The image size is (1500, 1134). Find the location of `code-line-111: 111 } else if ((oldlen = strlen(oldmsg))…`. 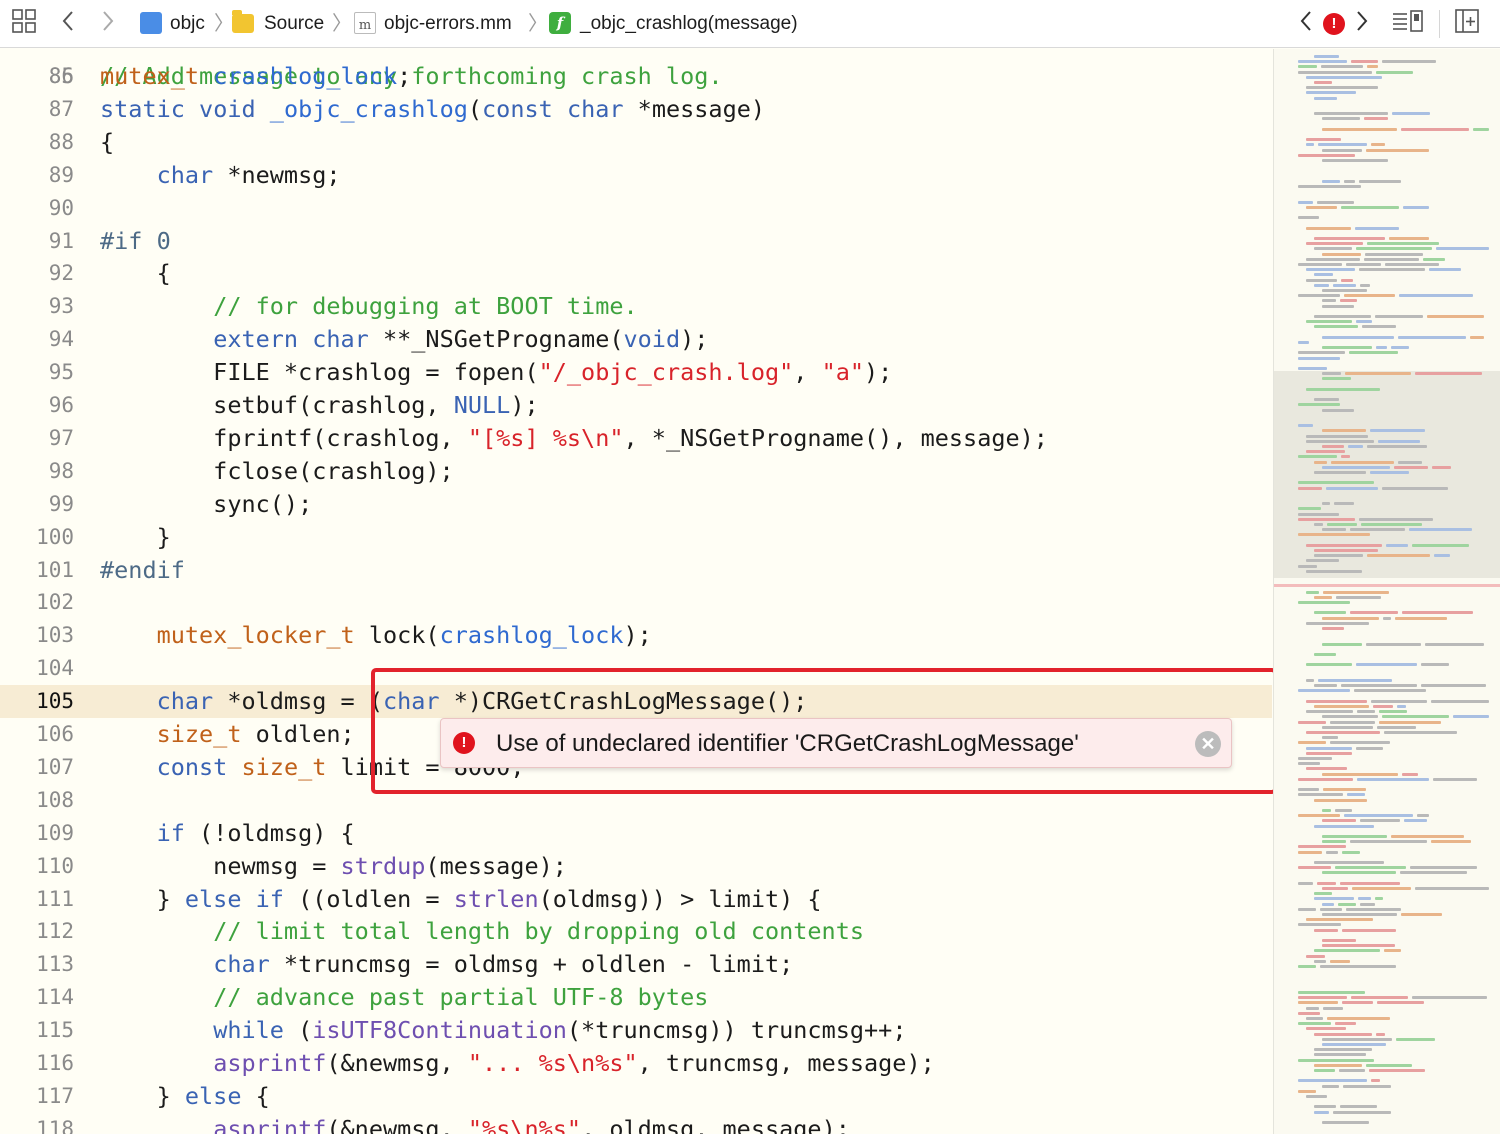

code-line-111: 111 } else if ((oldlen = strlen(oldmsg))… is located at coordinates (636, 899).